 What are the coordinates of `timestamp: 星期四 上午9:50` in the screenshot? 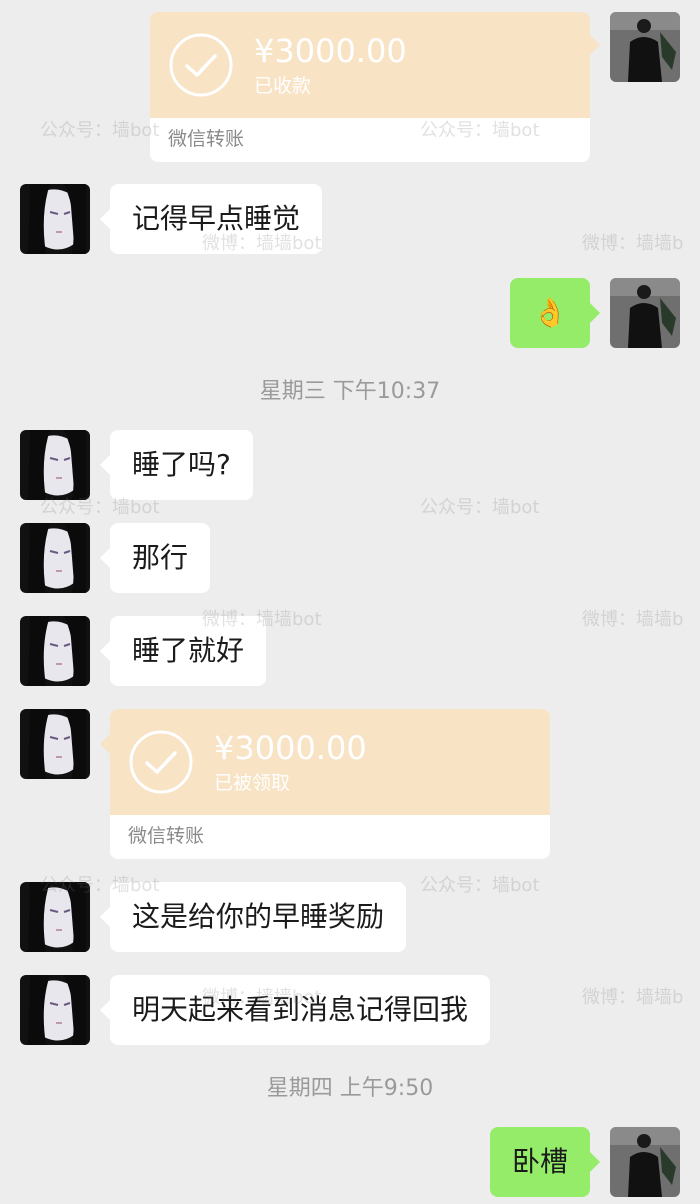 It's located at (350, 1088).